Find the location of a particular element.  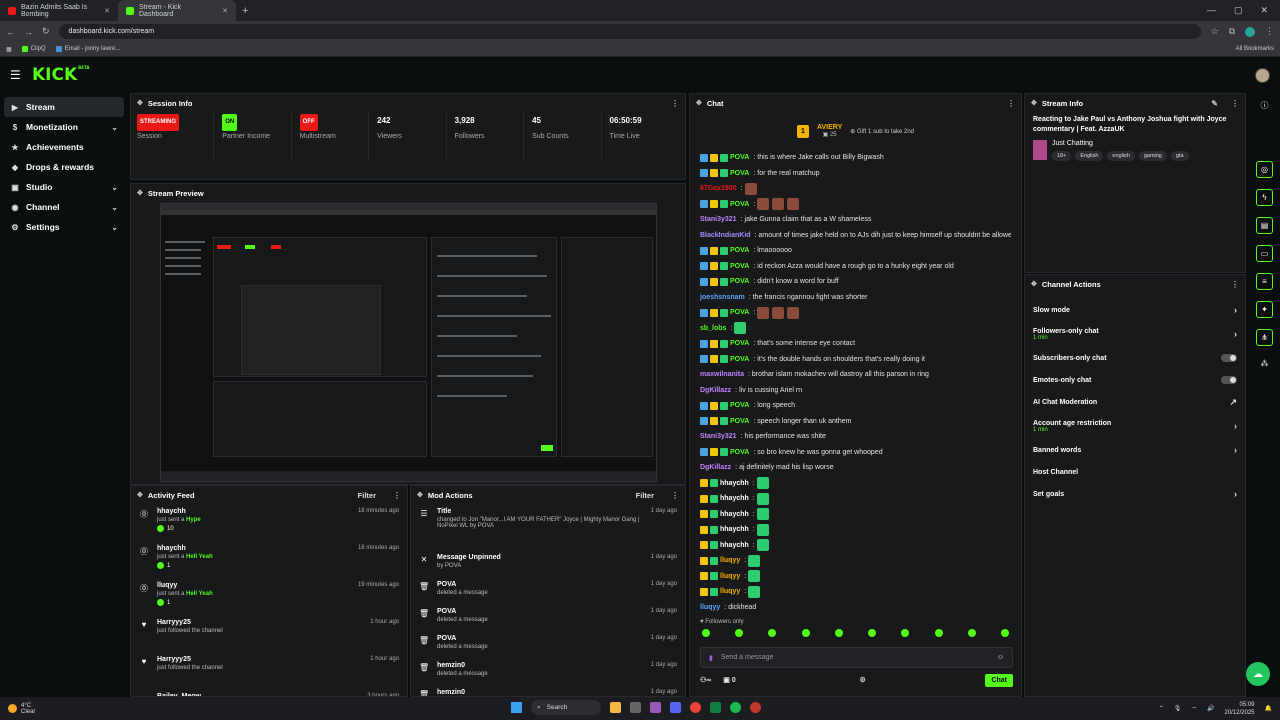

tools-icon: ✦ is located at coordinates (1264, 309).